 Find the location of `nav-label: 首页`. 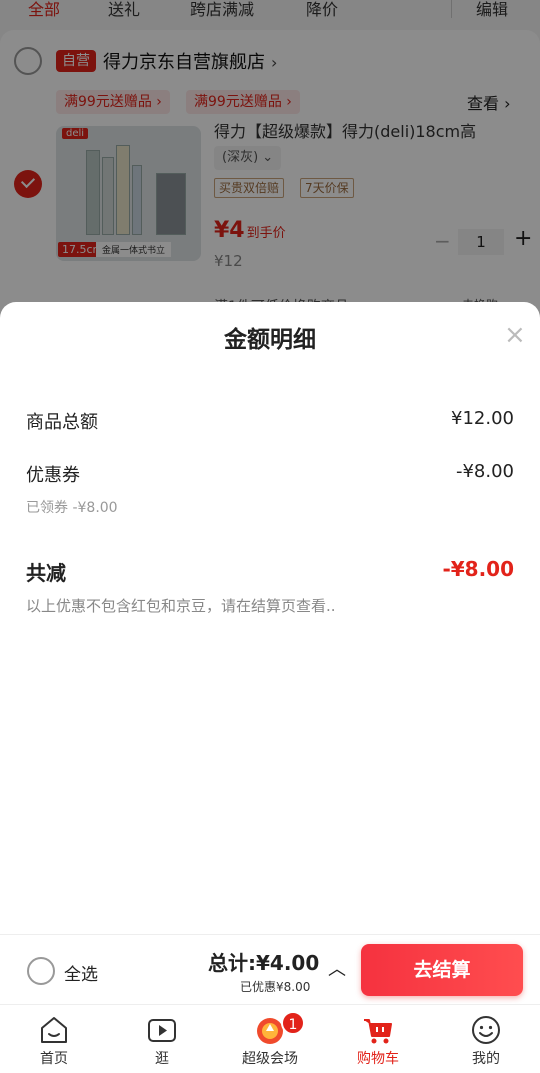

nav-label: 首页 is located at coordinates (54, 1059).